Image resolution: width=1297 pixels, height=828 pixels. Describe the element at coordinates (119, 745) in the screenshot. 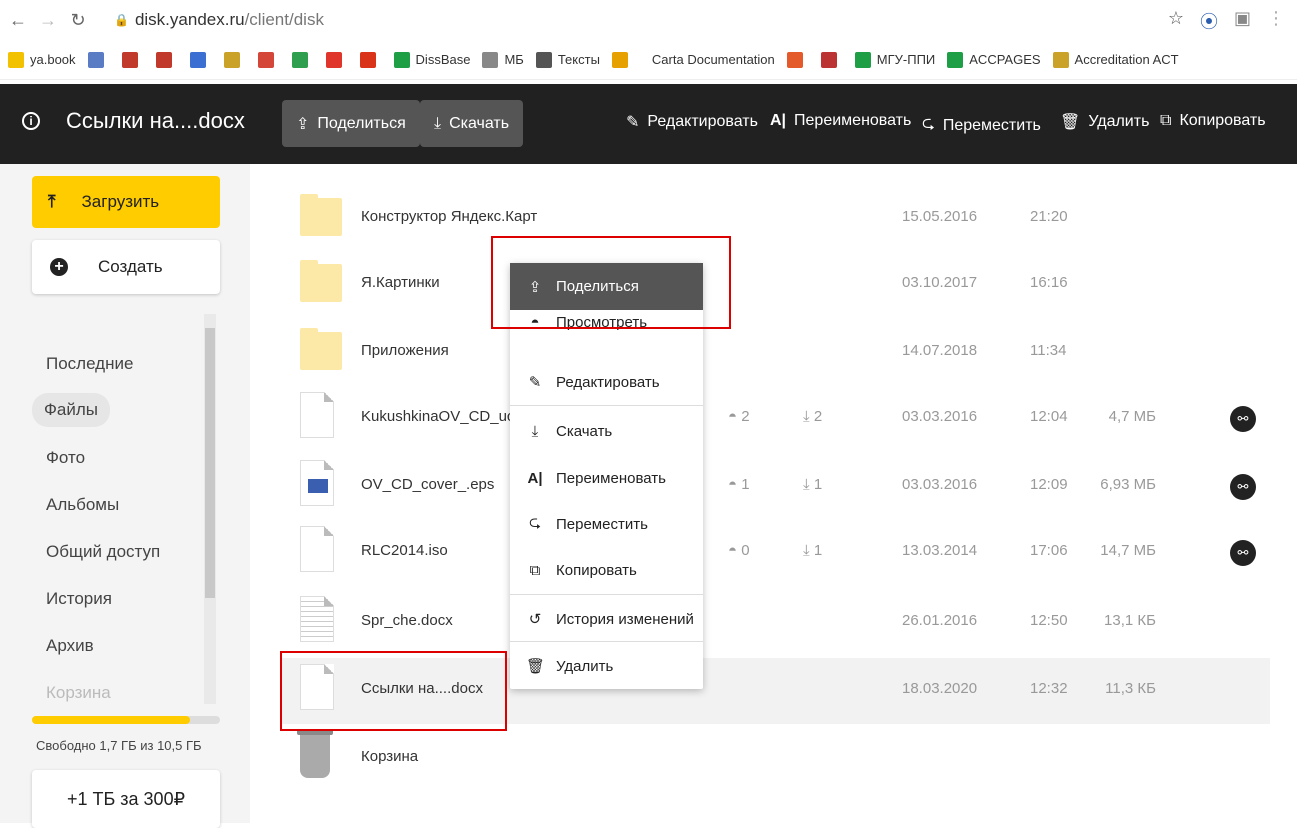

I see `free-space-text: Свободно 1,7 ГБ из 10,5 ГБ` at that location.